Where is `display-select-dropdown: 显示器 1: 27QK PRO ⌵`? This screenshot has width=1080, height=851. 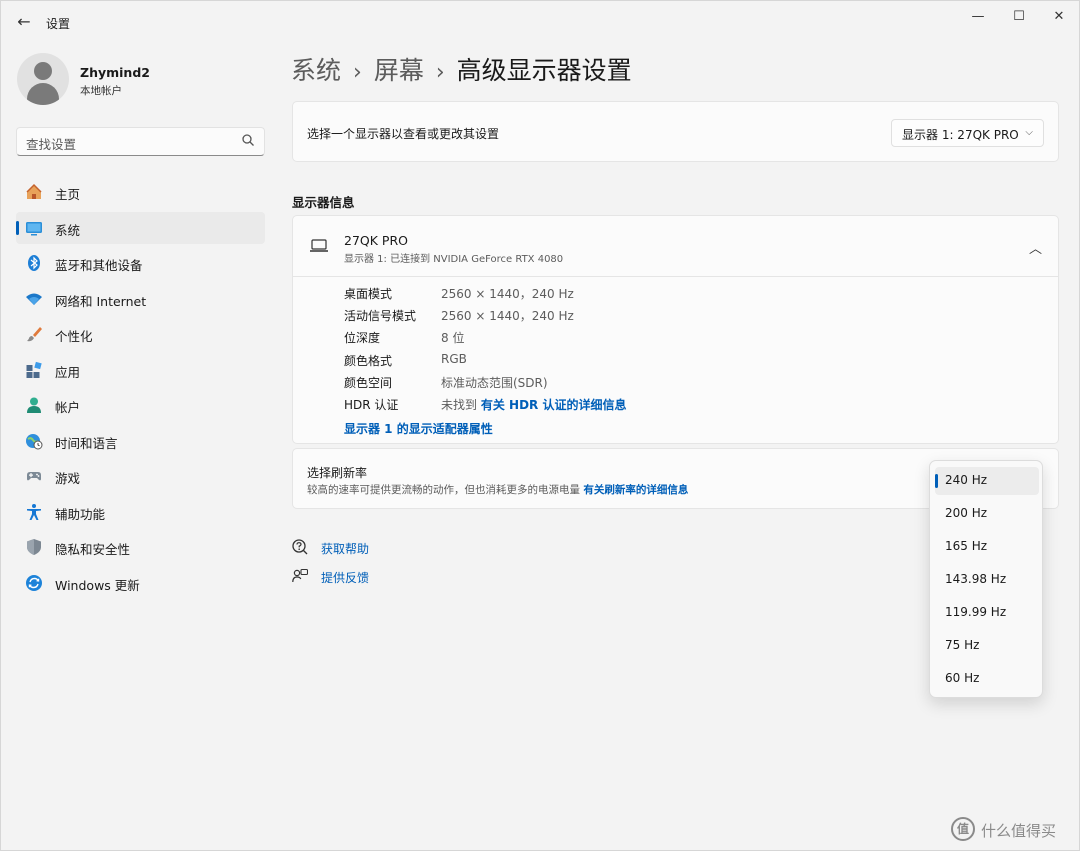
display-select-dropdown: 显示器 1: 27QK PRO ⌵ is located at coordinates (967, 133).